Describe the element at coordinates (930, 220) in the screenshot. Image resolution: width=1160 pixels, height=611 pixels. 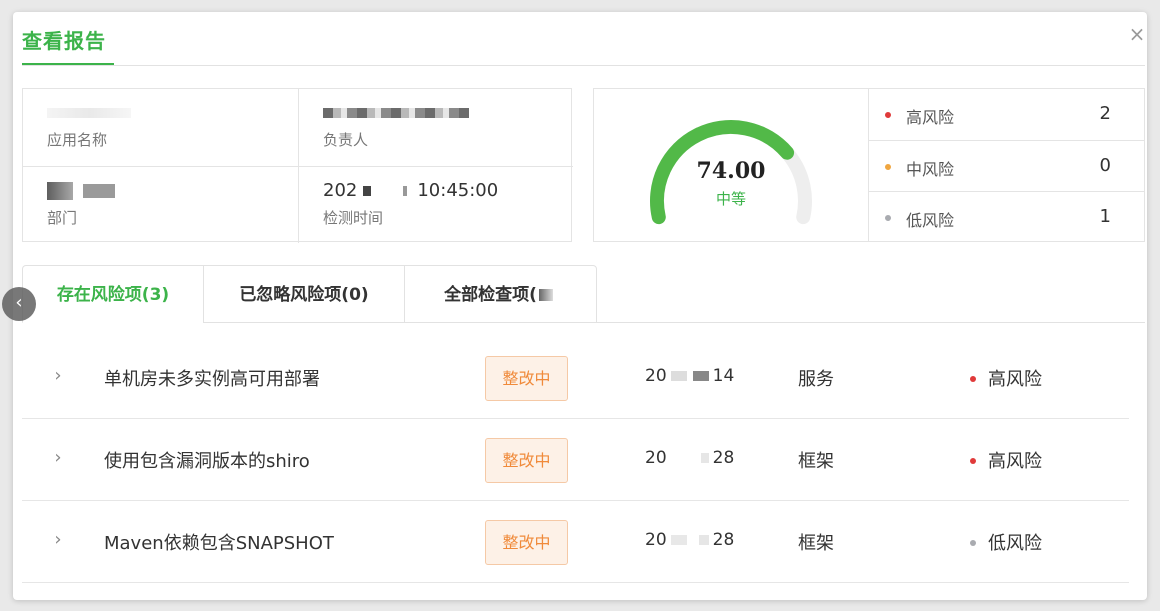
I see `risk-name: 低风险` at that location.